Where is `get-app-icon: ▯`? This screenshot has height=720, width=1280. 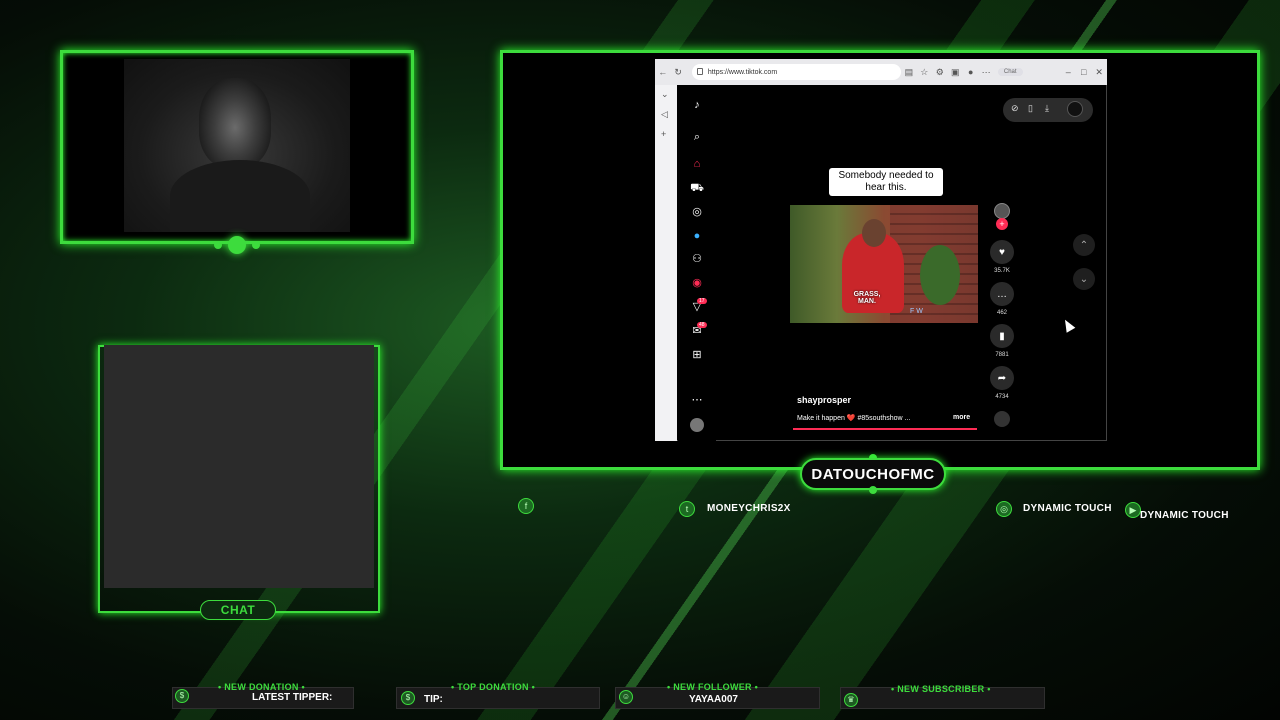 get-app-icon: ▯ is located at coordinates (1030, 108).